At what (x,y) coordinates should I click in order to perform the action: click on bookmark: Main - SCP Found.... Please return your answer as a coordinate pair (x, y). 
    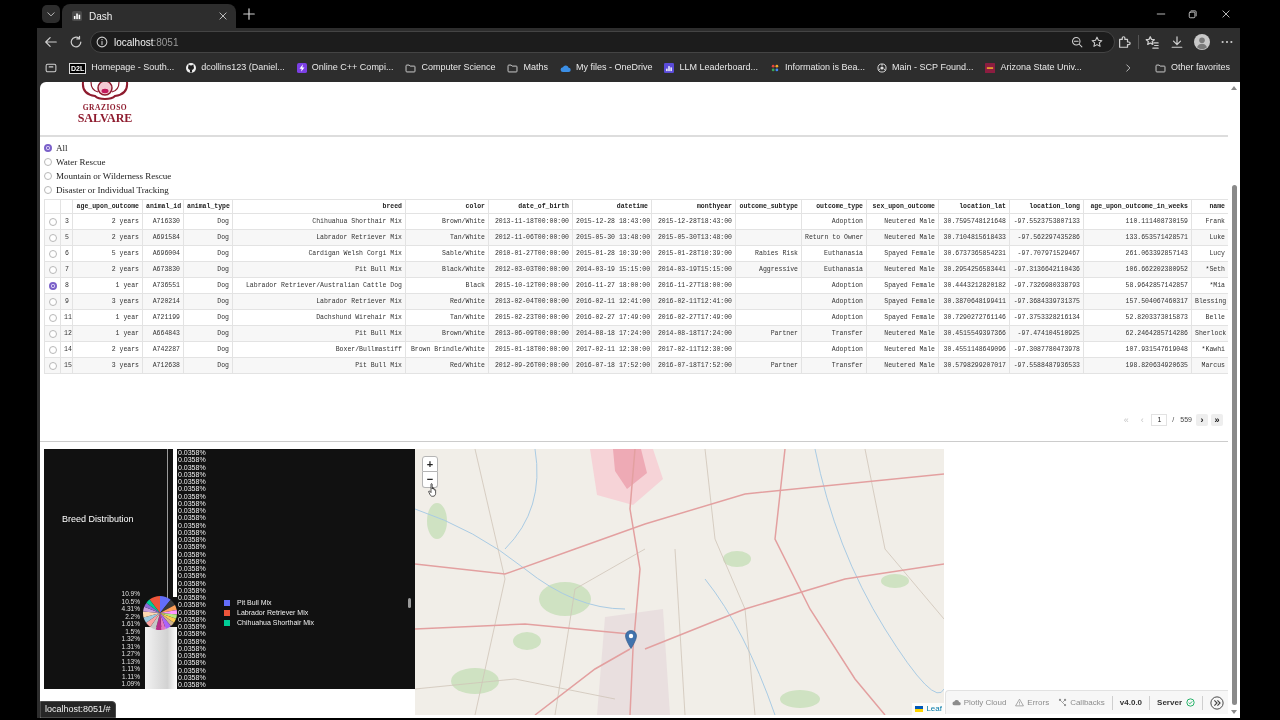
    Looking at the image, I should click on (925, 68).